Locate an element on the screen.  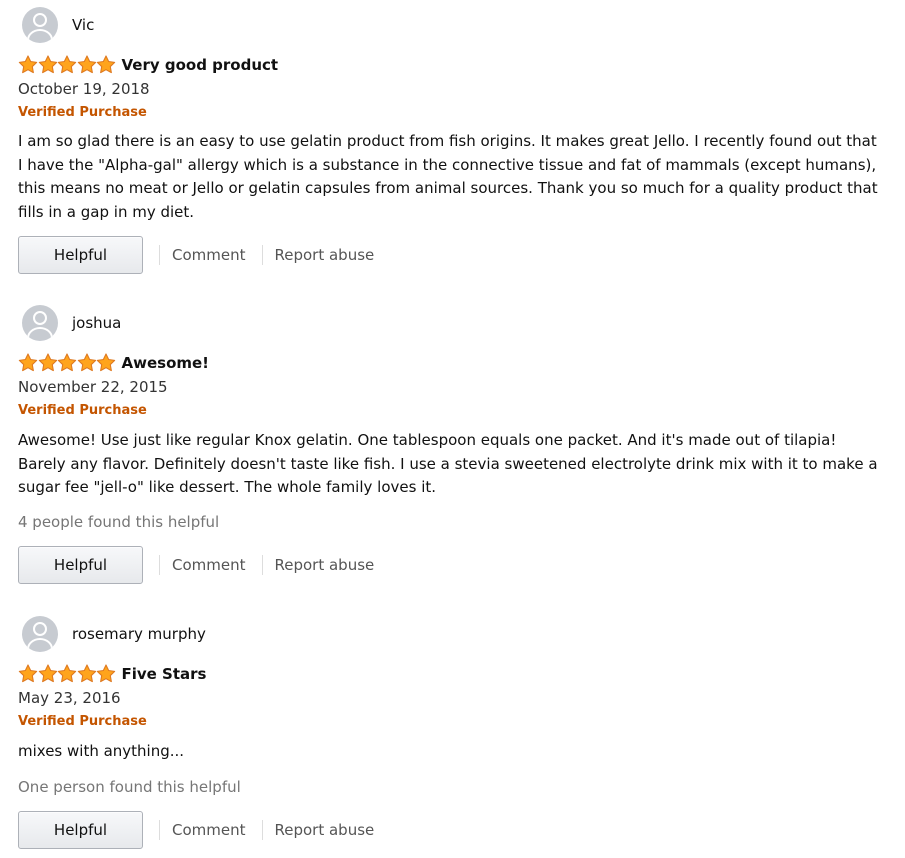
review-title: Awesome! is located at coordinates (166, 363).